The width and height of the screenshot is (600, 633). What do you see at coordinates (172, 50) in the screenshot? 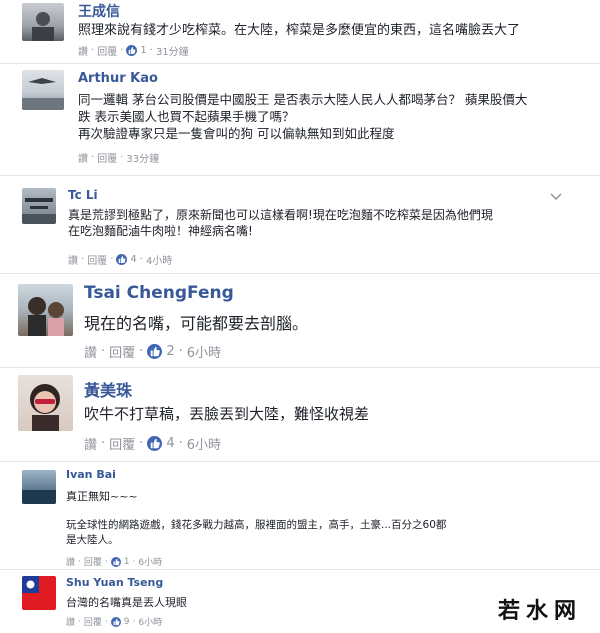
I see `timestamp: 31分鐘` at bounding box center [172, 50].